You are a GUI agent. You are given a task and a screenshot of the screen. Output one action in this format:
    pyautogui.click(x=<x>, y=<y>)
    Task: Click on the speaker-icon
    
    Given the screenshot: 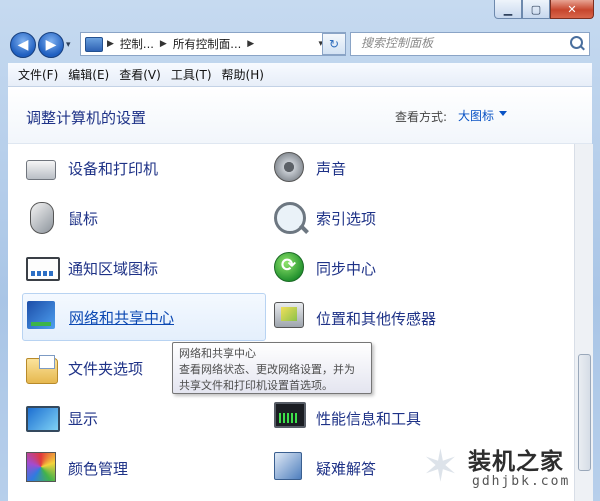 What is the action you would take?
    pyautogui.click(x=289, y=167)
    